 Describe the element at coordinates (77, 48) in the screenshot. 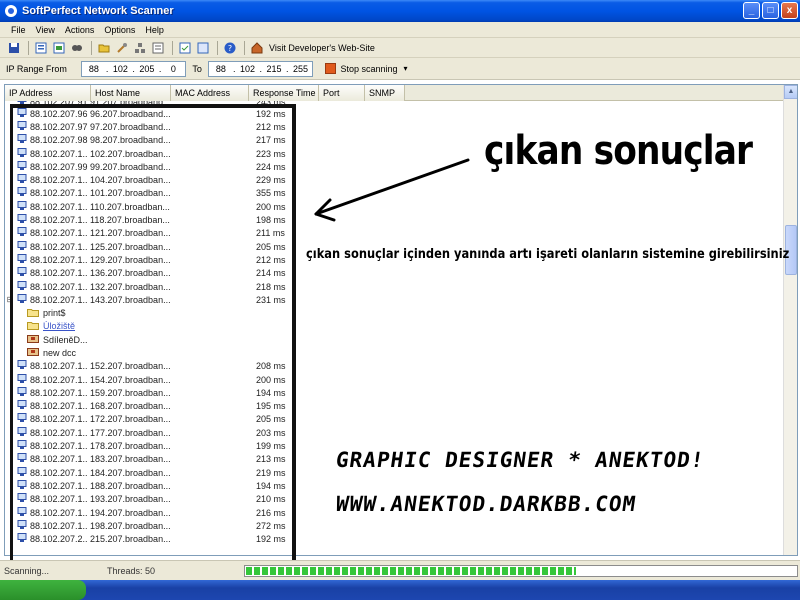

I see `find-icon` at that location.